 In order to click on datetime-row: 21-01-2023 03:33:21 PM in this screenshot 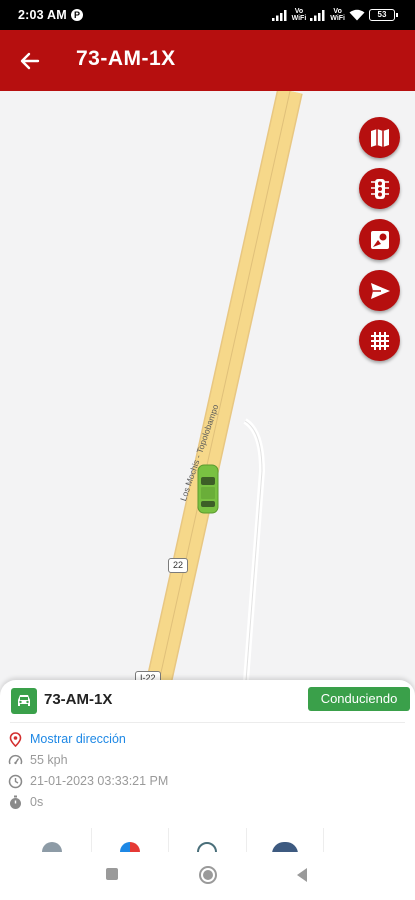, I will do `click(88, 781)`.